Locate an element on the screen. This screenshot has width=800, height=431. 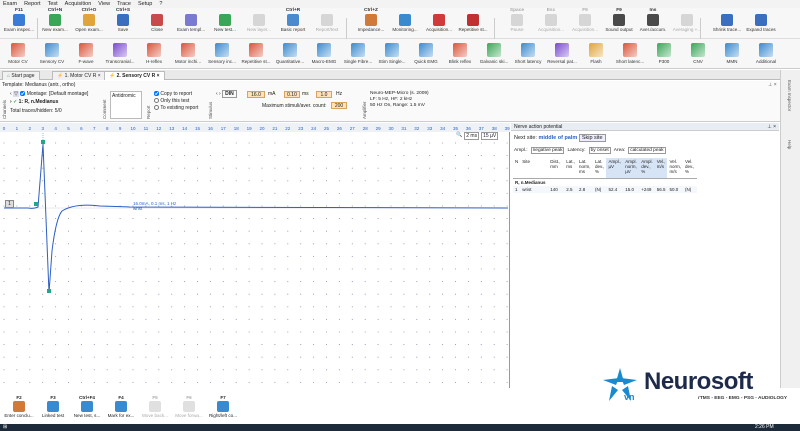
results-column-header: Ampl. norm, µV is located at coordinates (631, 168).